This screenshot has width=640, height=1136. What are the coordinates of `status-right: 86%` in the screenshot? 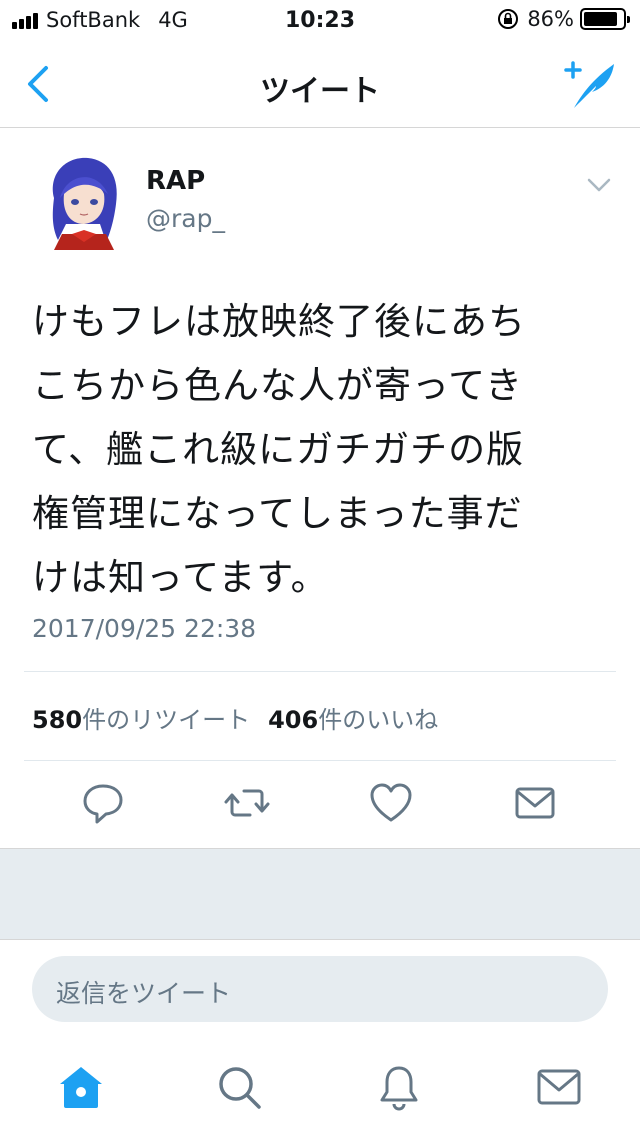 It's located at (563, 19).